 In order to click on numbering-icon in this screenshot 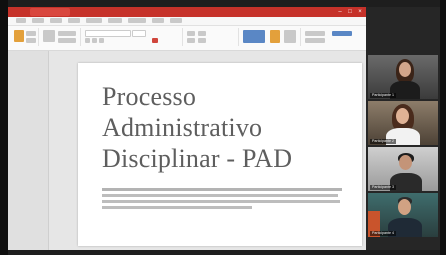, I will do `click(202, 33)`.